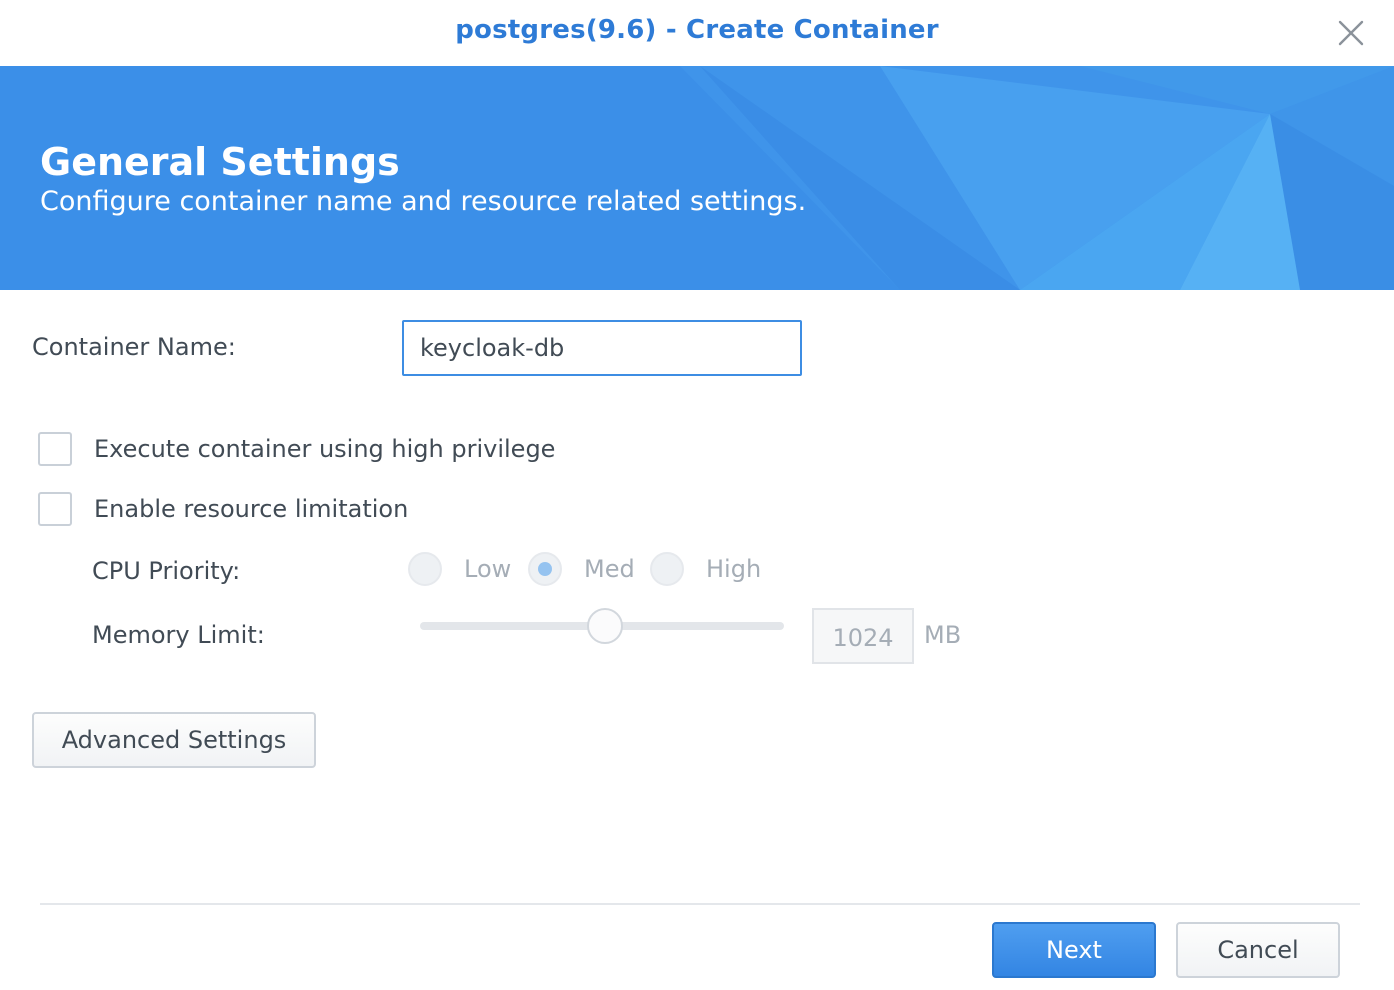 The height and width of the screenshot is (990, 1394). Describe the element at coordinates (545, 569) in the screenshot. I see `cpu-priority-med-radio` at that location.